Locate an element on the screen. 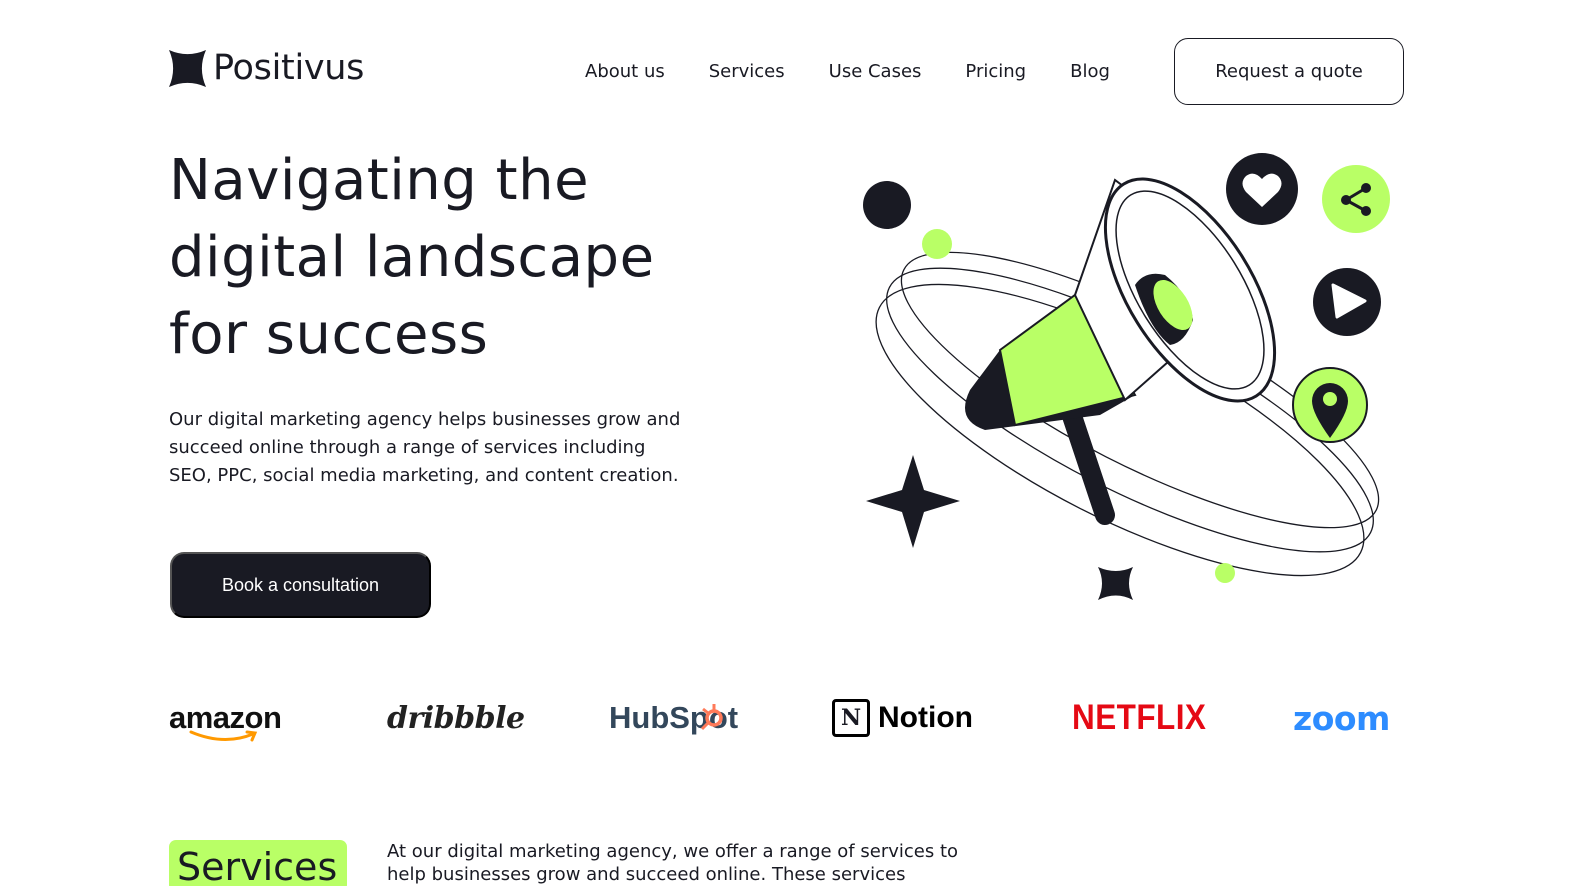  notion-wordmark: Notion is located at coordinates (925, 717).